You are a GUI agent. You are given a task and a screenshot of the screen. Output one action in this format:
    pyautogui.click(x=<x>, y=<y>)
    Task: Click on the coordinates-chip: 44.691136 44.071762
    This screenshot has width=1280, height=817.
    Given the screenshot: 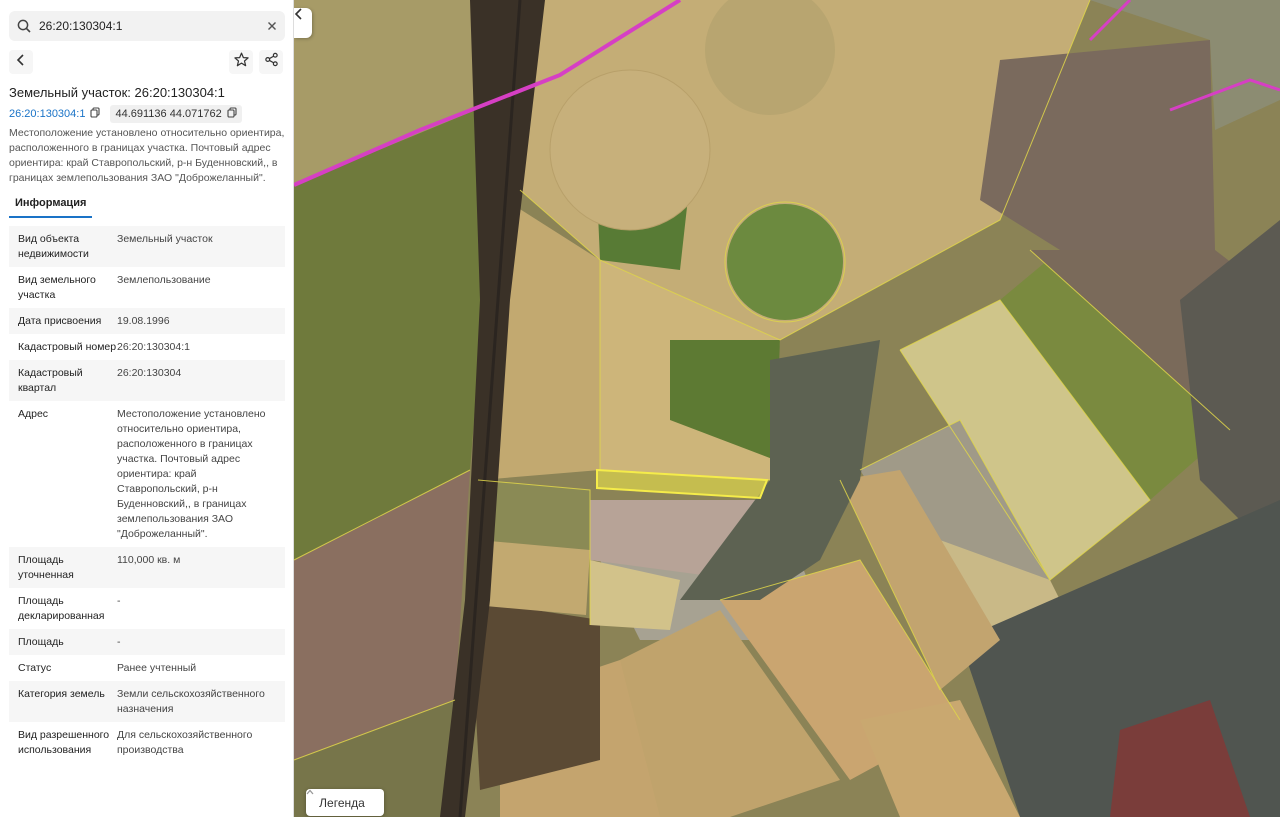 What is the action you would take?
    pyautogui.click(x=176, y=114)
    